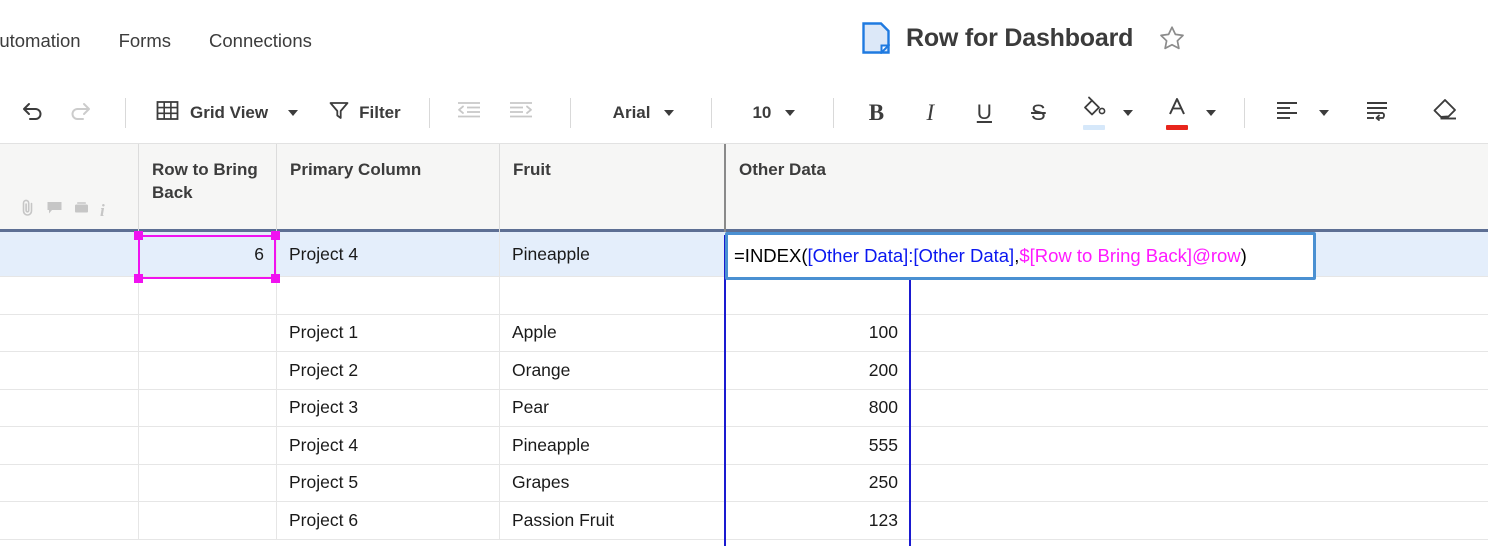 This screenshot has width=1488, height=546. I want to click on cell-other-data: 200, so click(817, 370).